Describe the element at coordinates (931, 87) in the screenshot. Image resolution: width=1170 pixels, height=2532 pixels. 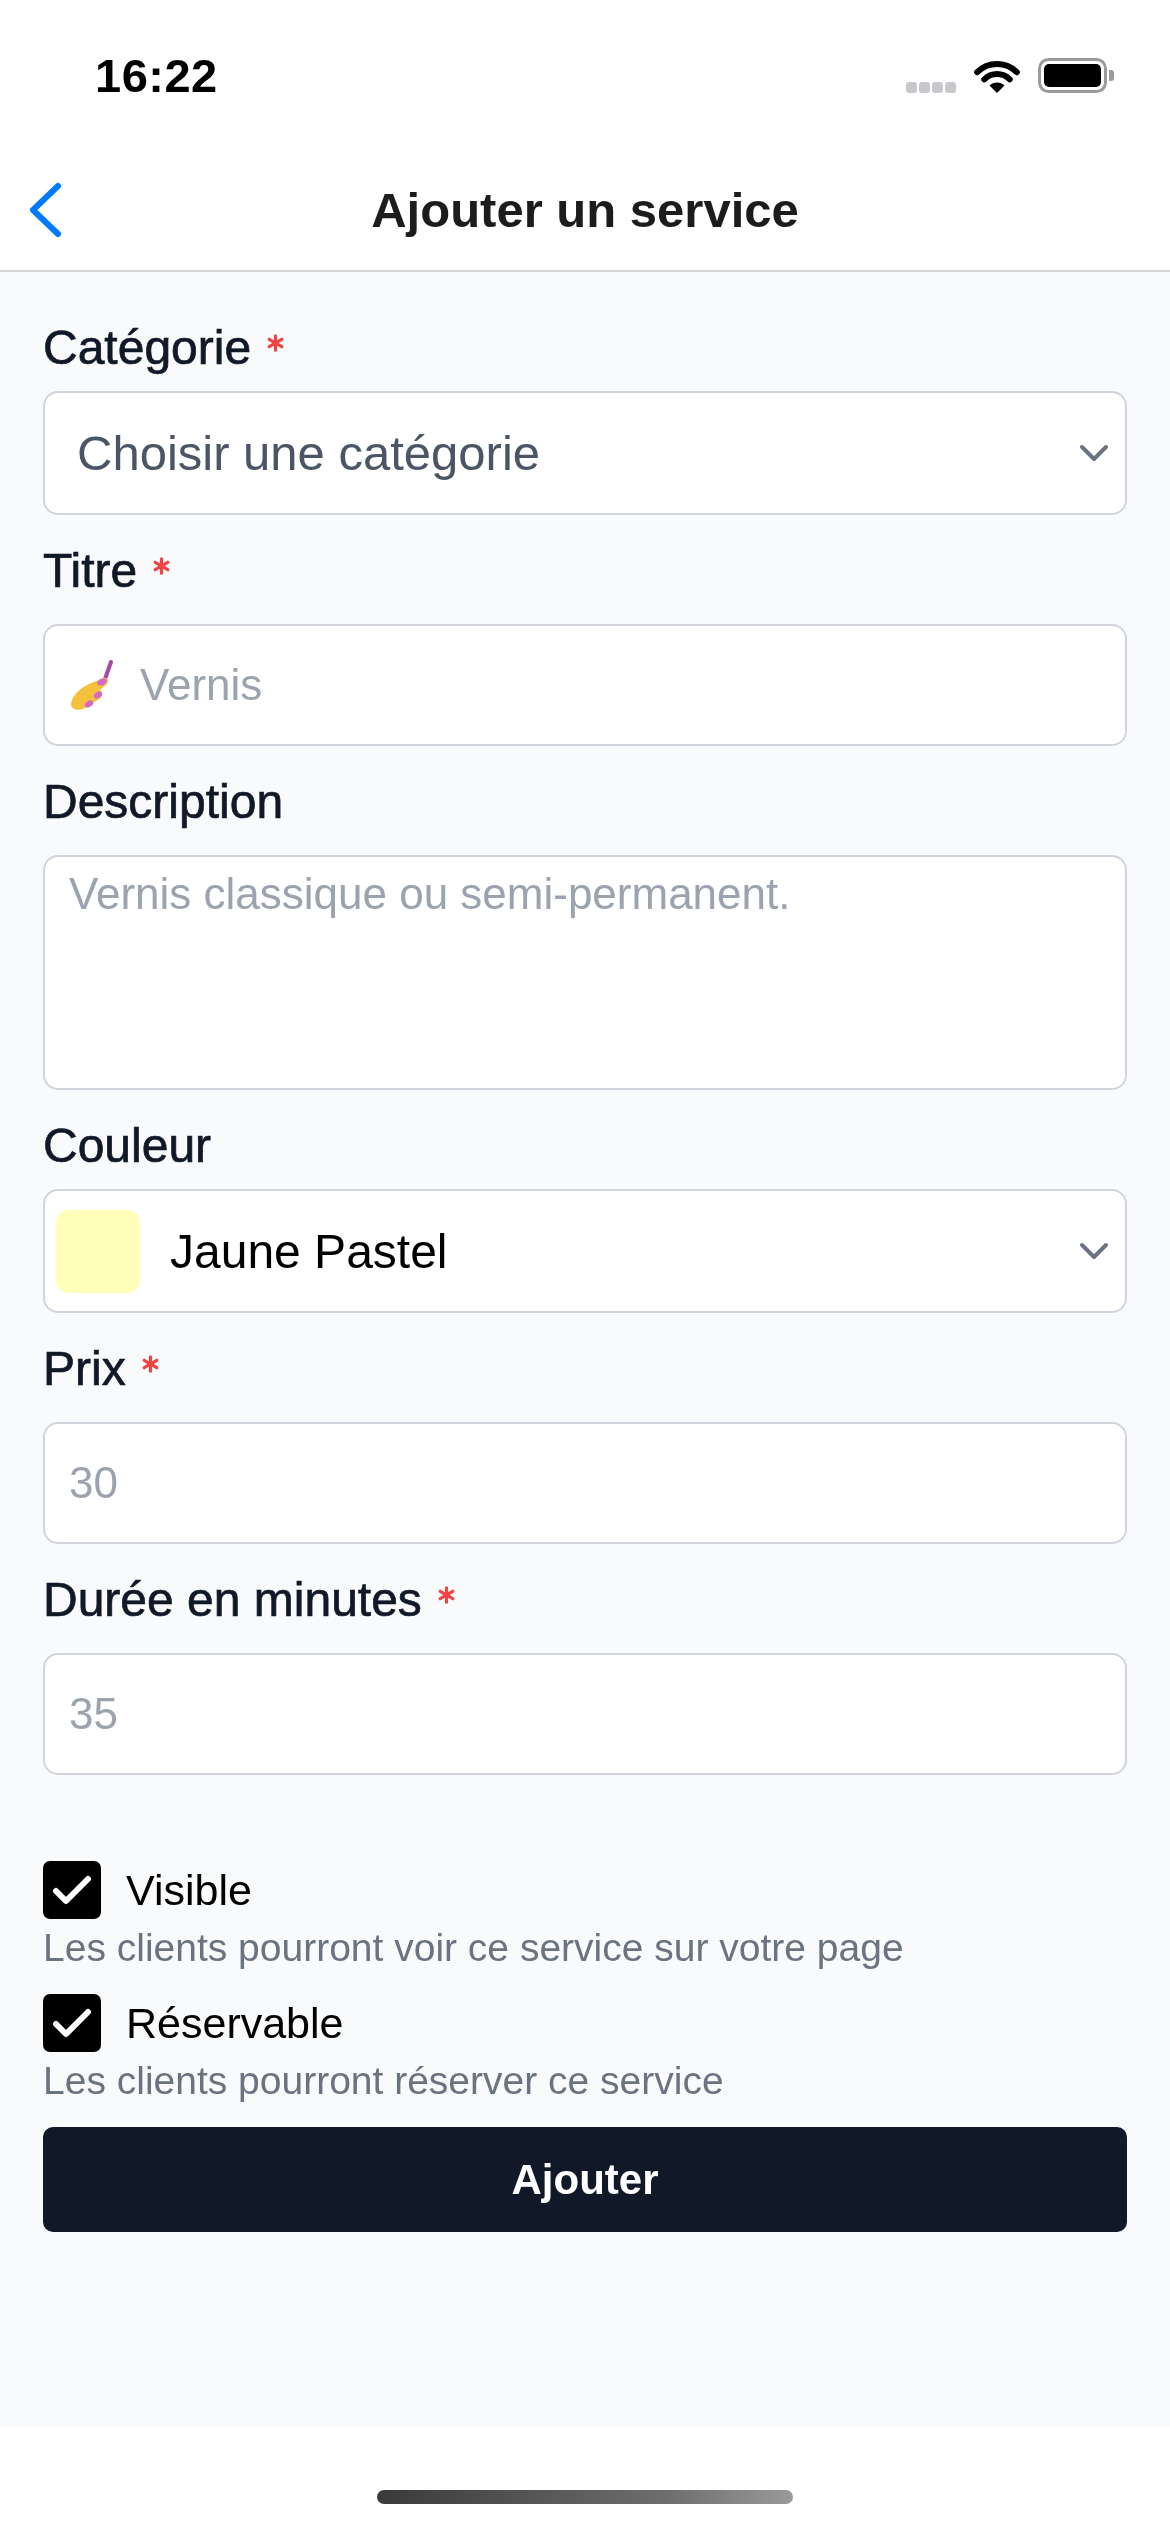
I see `signal-icon` at that location.